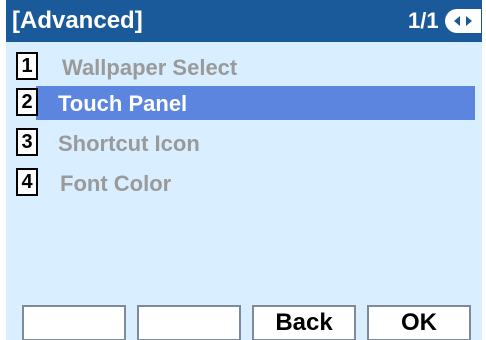 The image size is (486, 340). What do you see at coordinates (77, 20) in the screenshot?
I see `screen-title: [Advanced]` at bounding box center [77, 20].